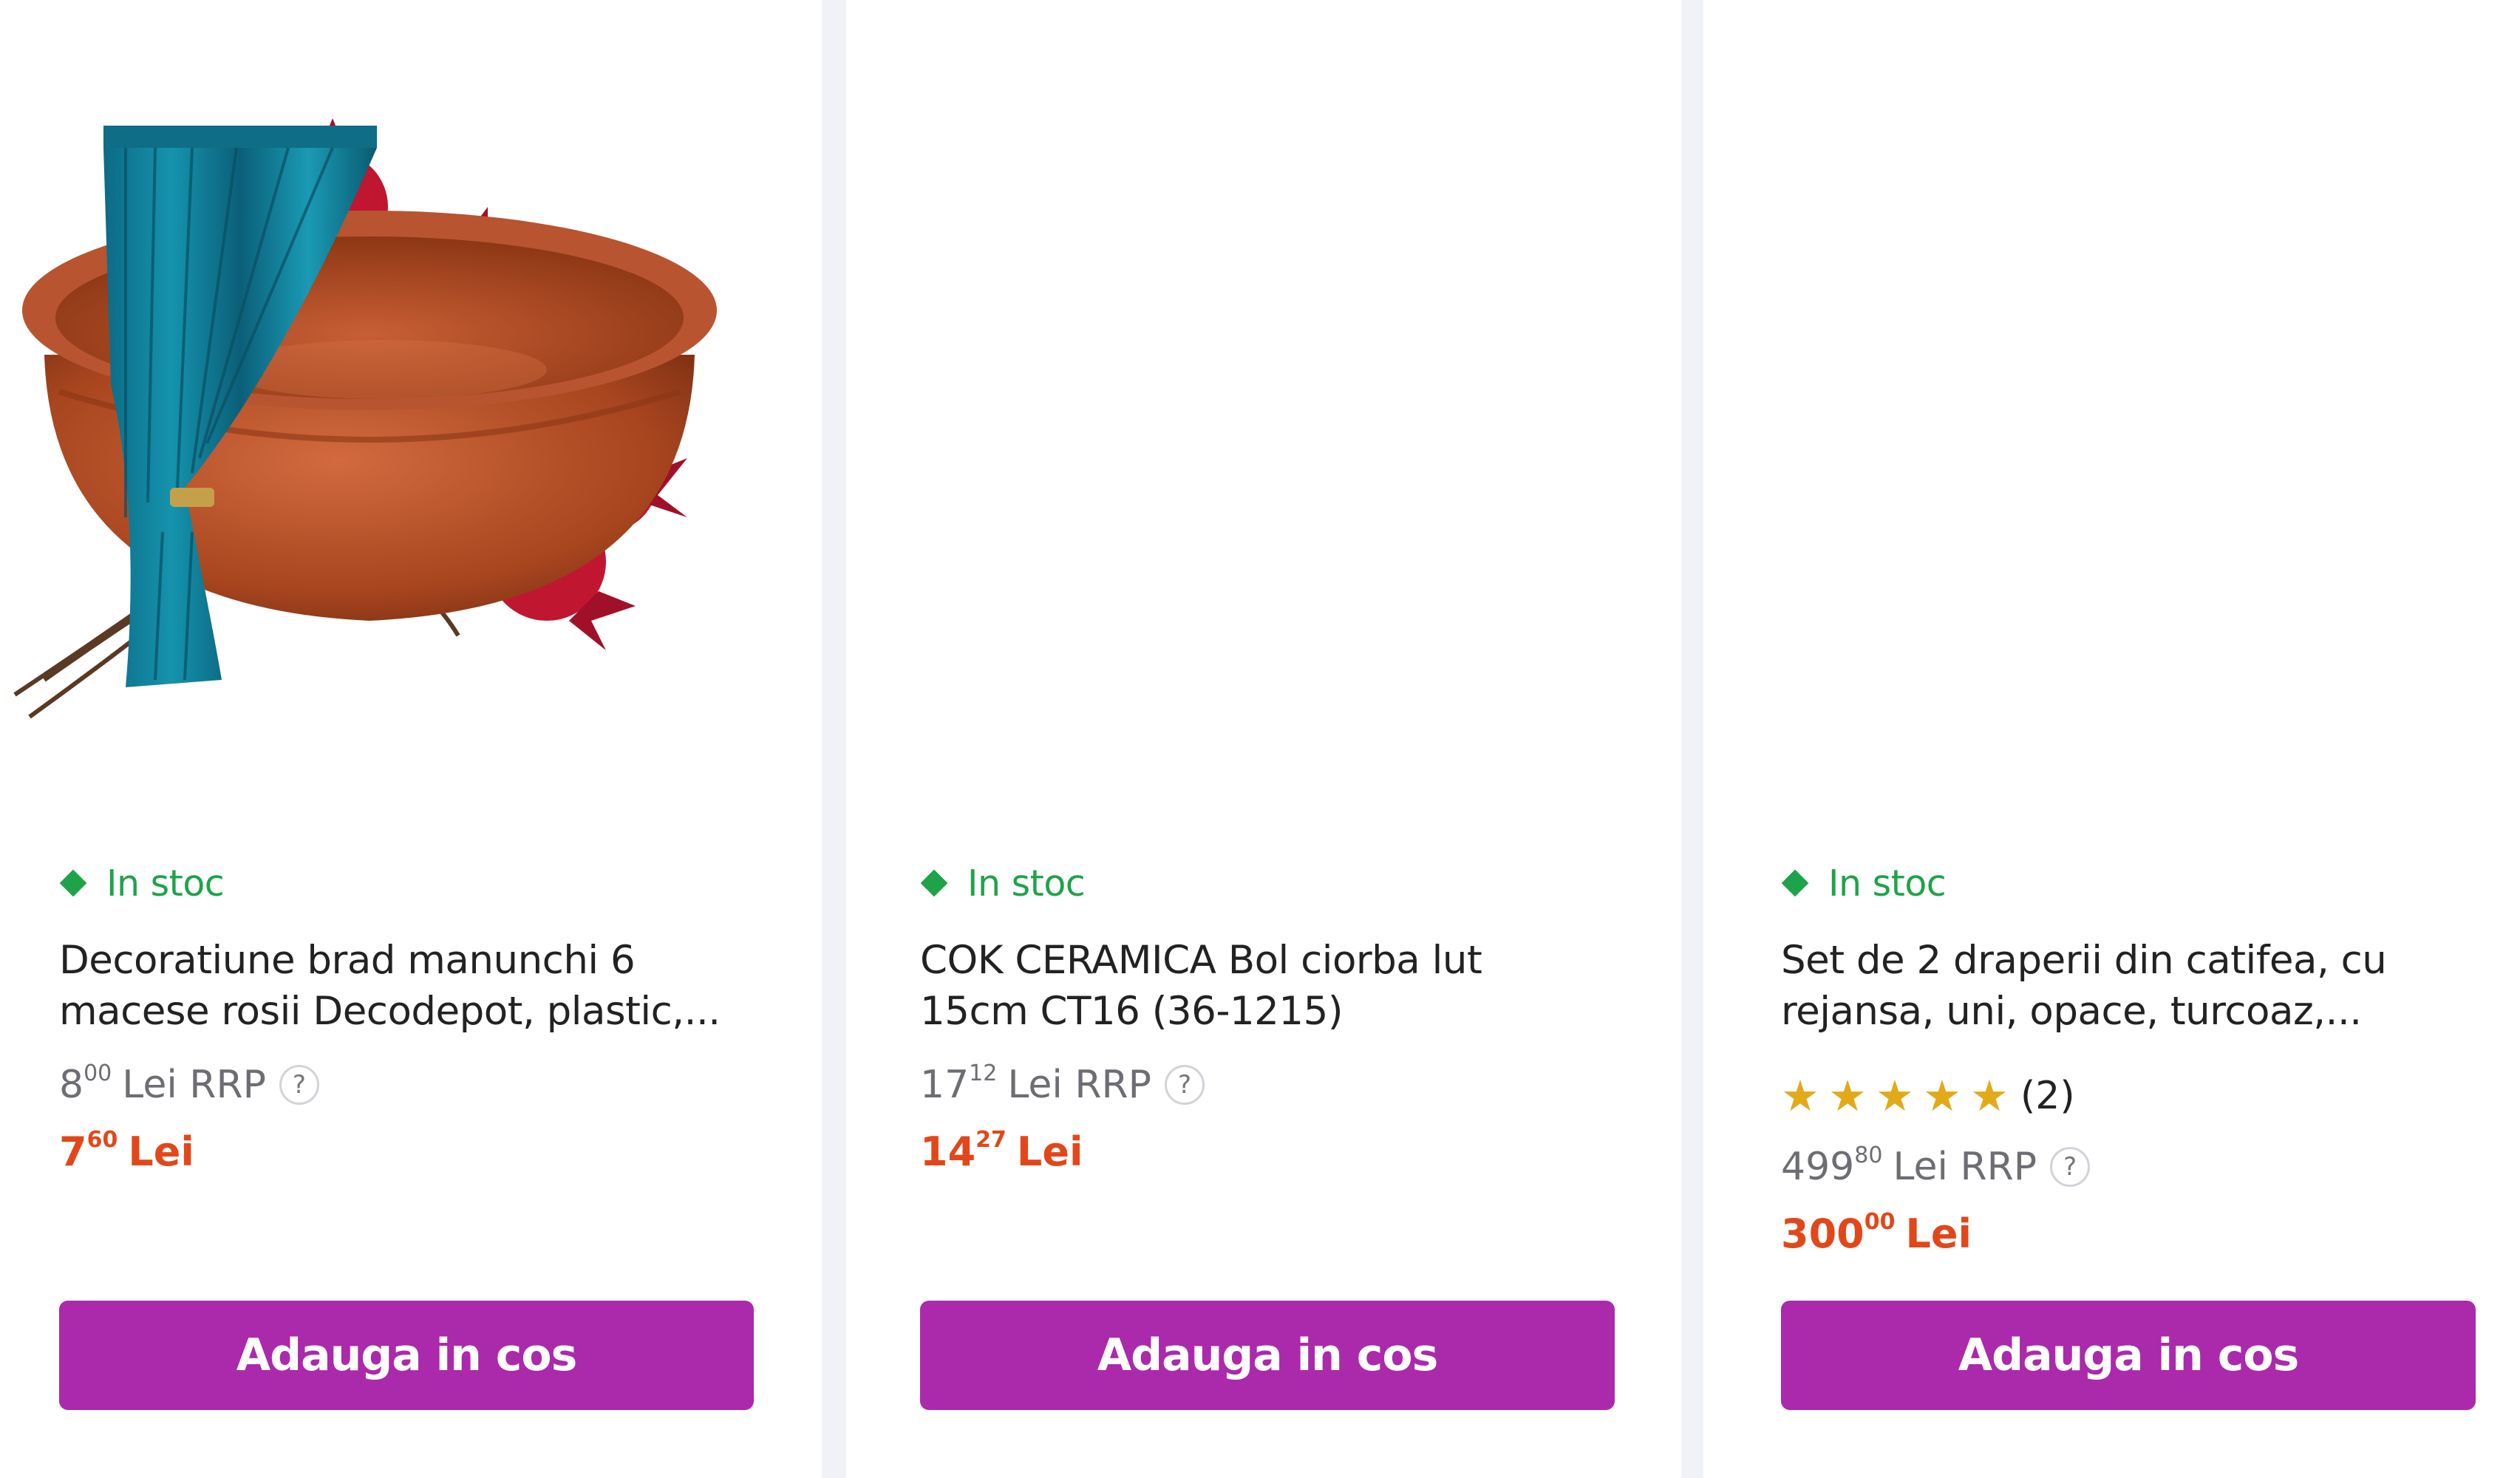 This screenshot has width=2520, height=1478. What do you see at coordinates (127, 1150) in the screenshot?
I see `sale-price: 7 60 Lei` at bounding box center [127, 1150].